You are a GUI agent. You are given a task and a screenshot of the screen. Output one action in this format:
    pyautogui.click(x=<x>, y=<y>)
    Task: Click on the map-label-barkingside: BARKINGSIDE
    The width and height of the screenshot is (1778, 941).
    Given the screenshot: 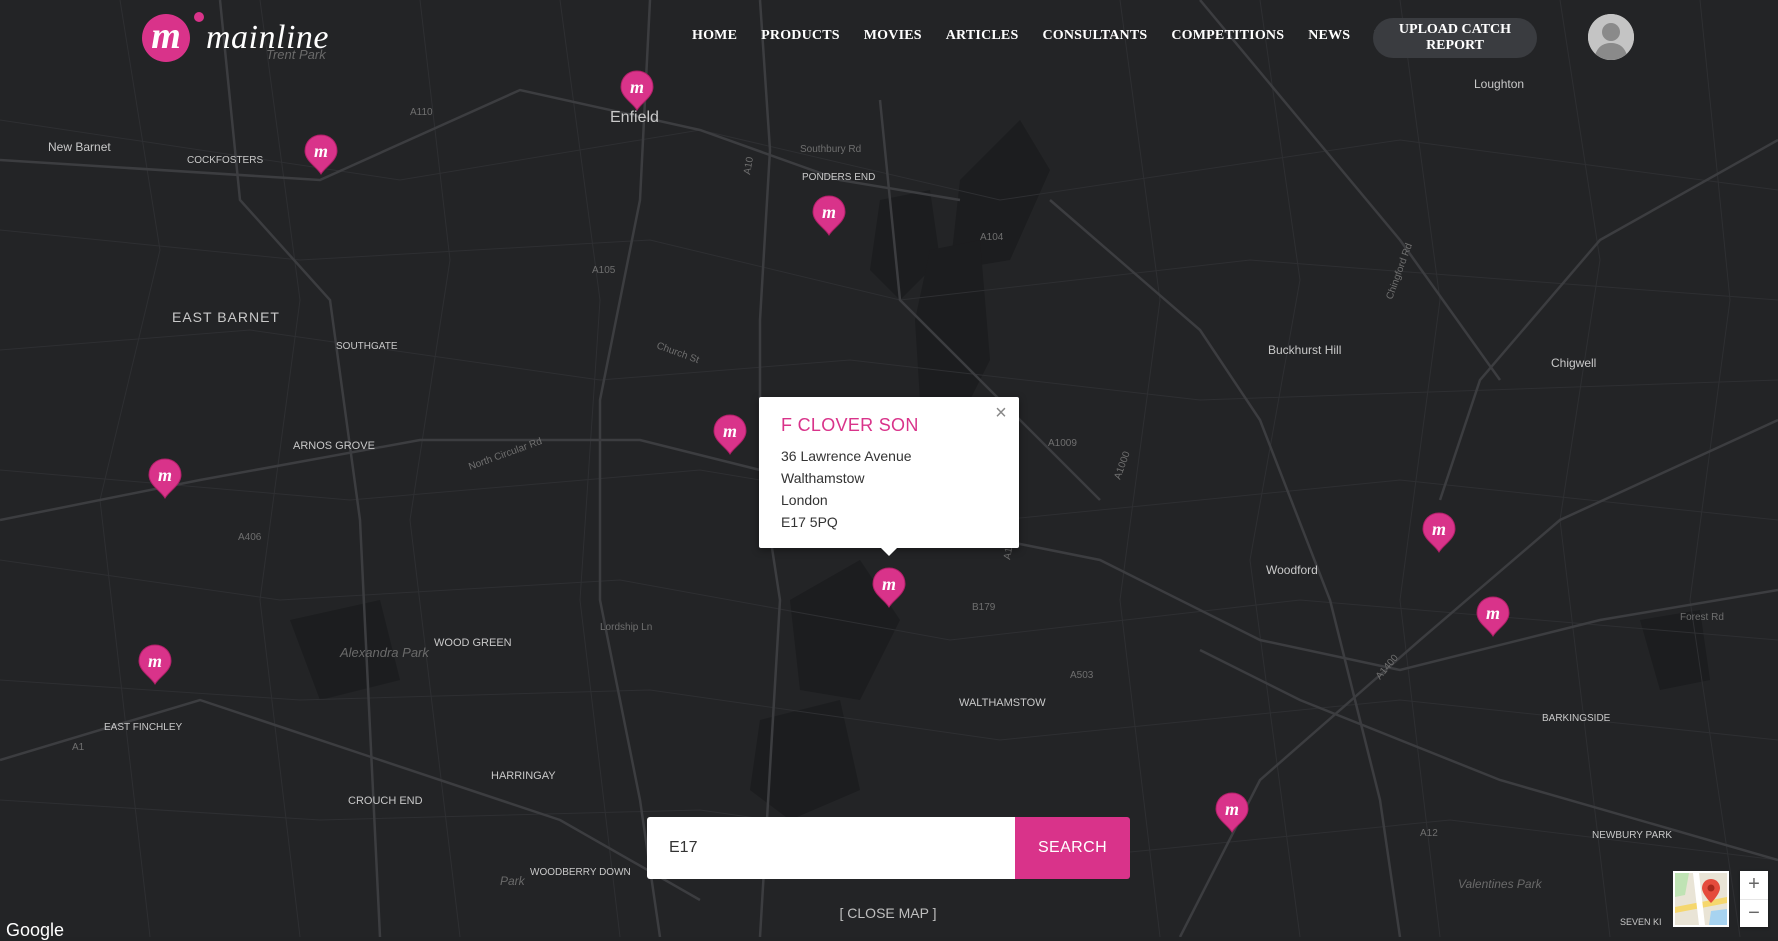 What is the action you would take?
    pyautogui.click(x=1576, y=718)
    